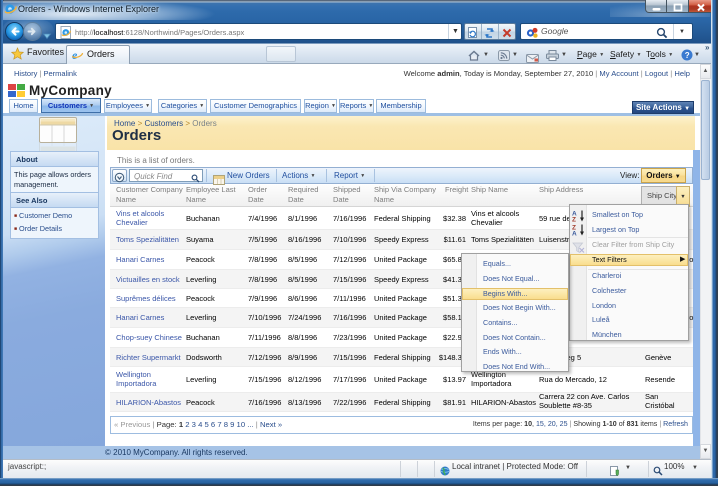 This screenshot has width=718, height=486. What do you see at coordinates (75, 55) in the screenshot?
I see `svg-text: e` at bounding box center [75, 55].